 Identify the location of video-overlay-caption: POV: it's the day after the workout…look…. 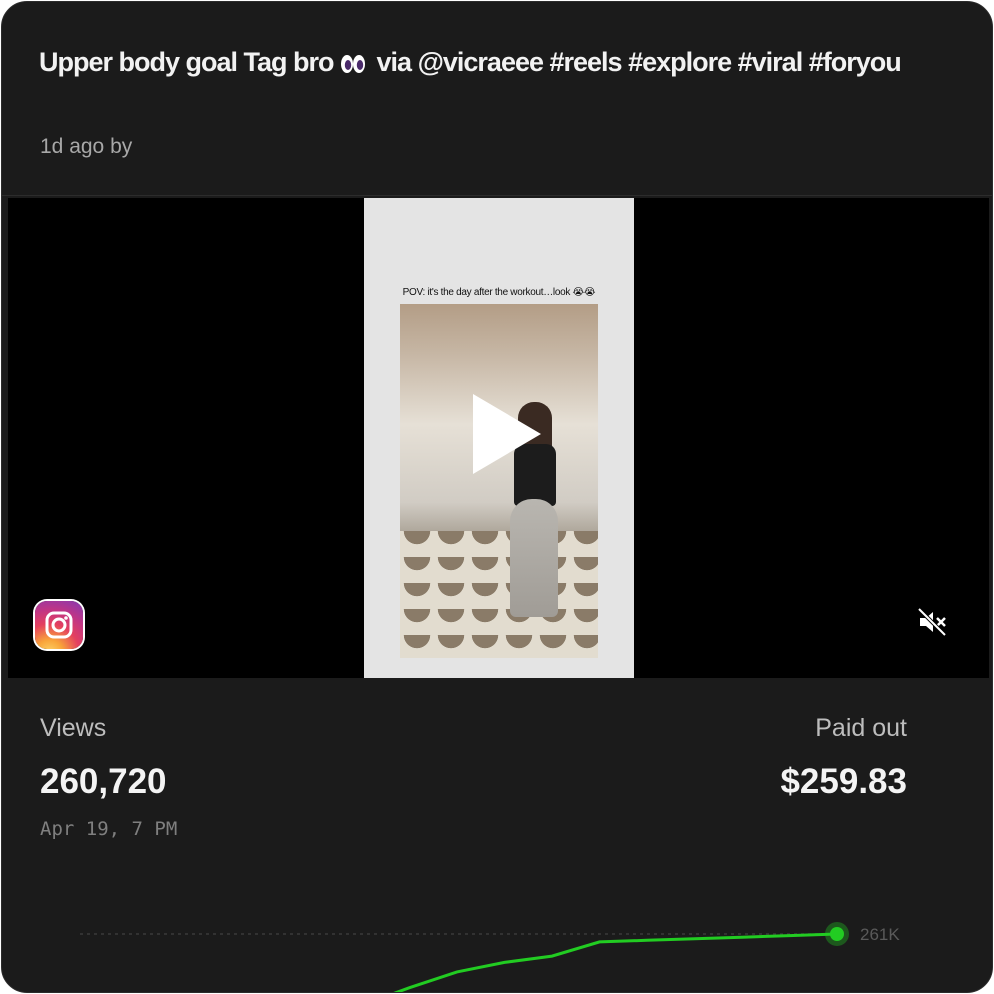
(499, 292).